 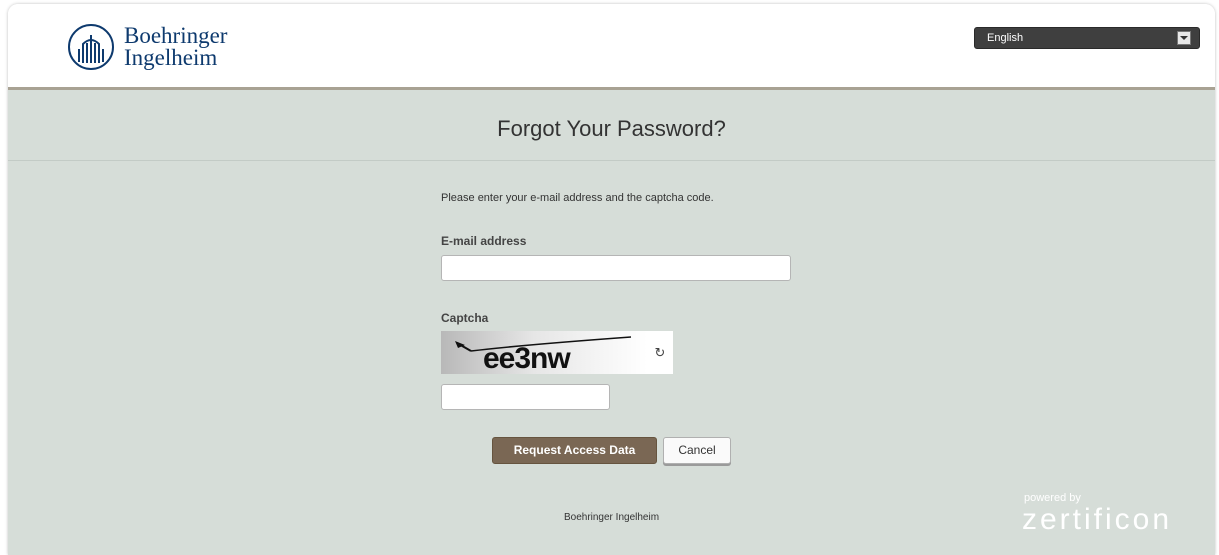 What do you see at coordinates (1087, 38) in the screenshot?
I see `language-select: English` at bounding box center [1087, 38].